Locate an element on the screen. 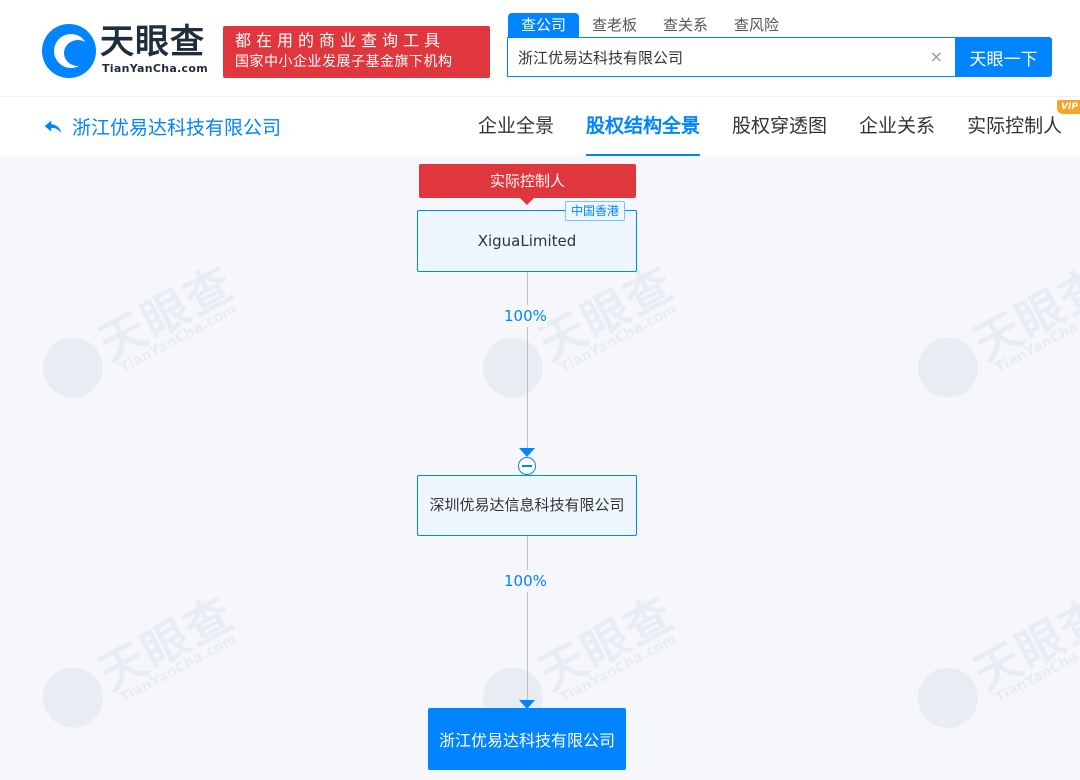  tab-equity-structure: 股权结构全景 is located at coordinates (643, 127).